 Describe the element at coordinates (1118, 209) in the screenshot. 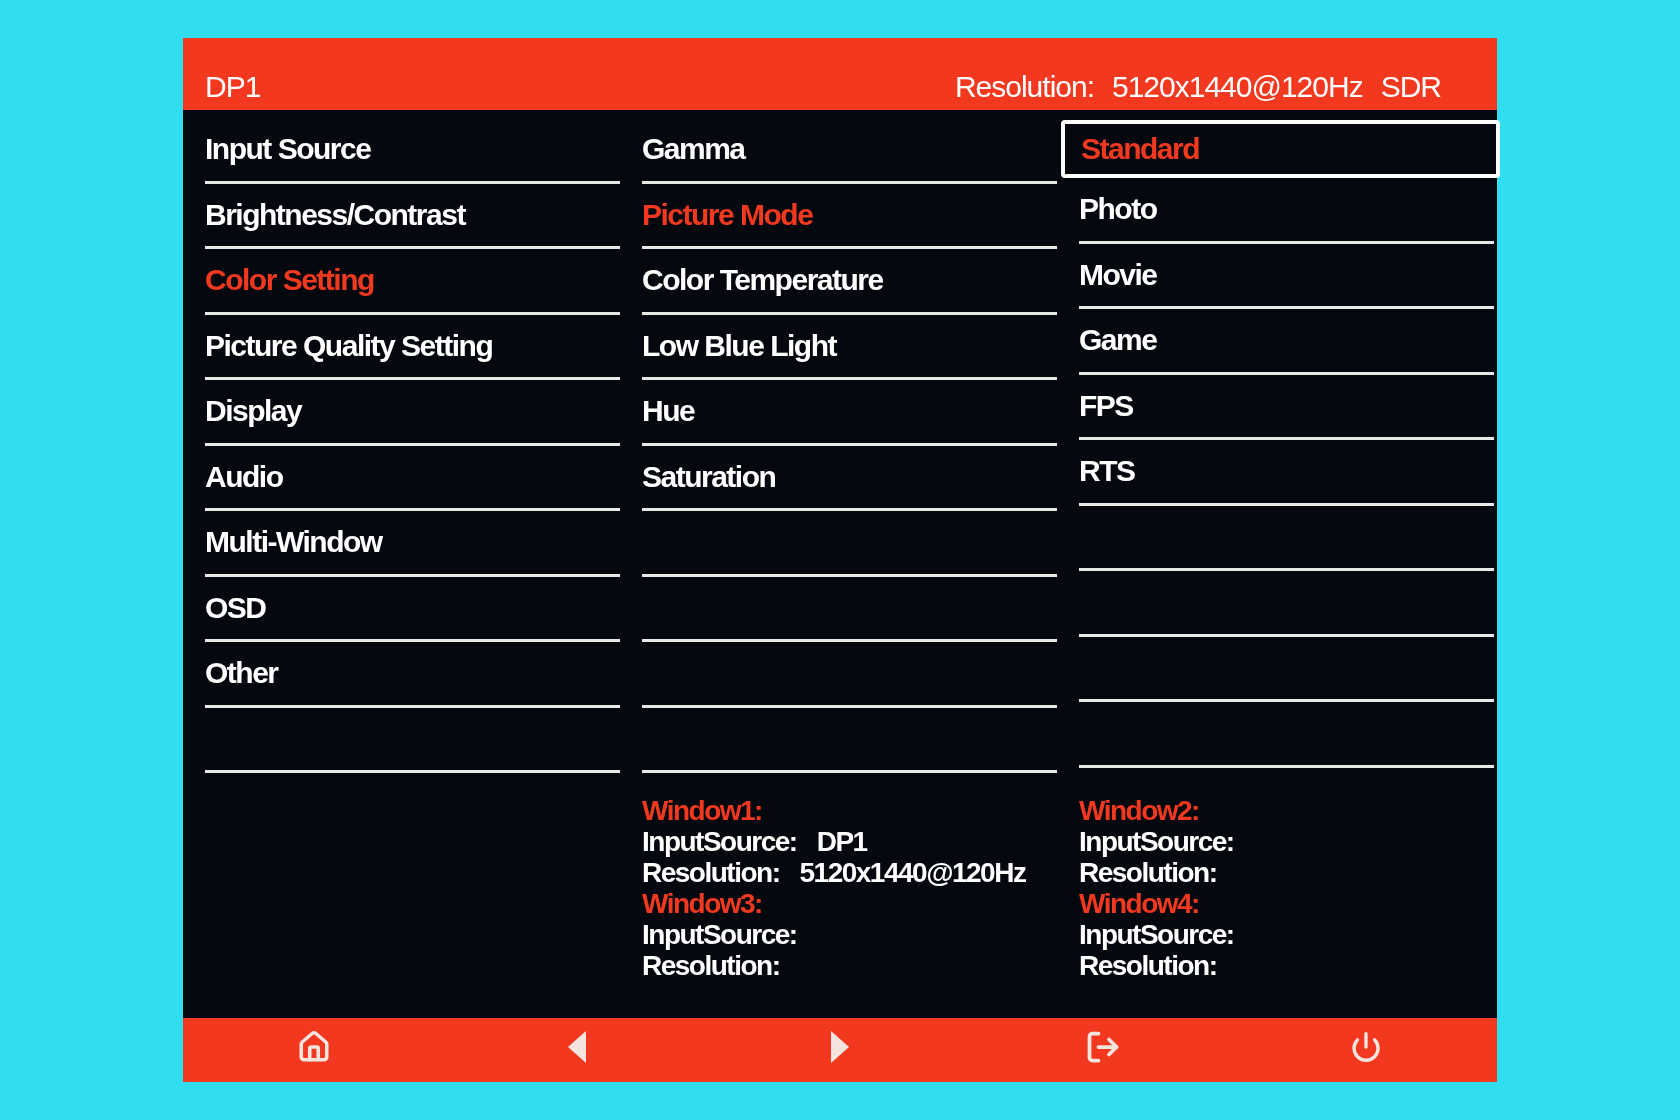

I see `menu-item: Photo` at that location.